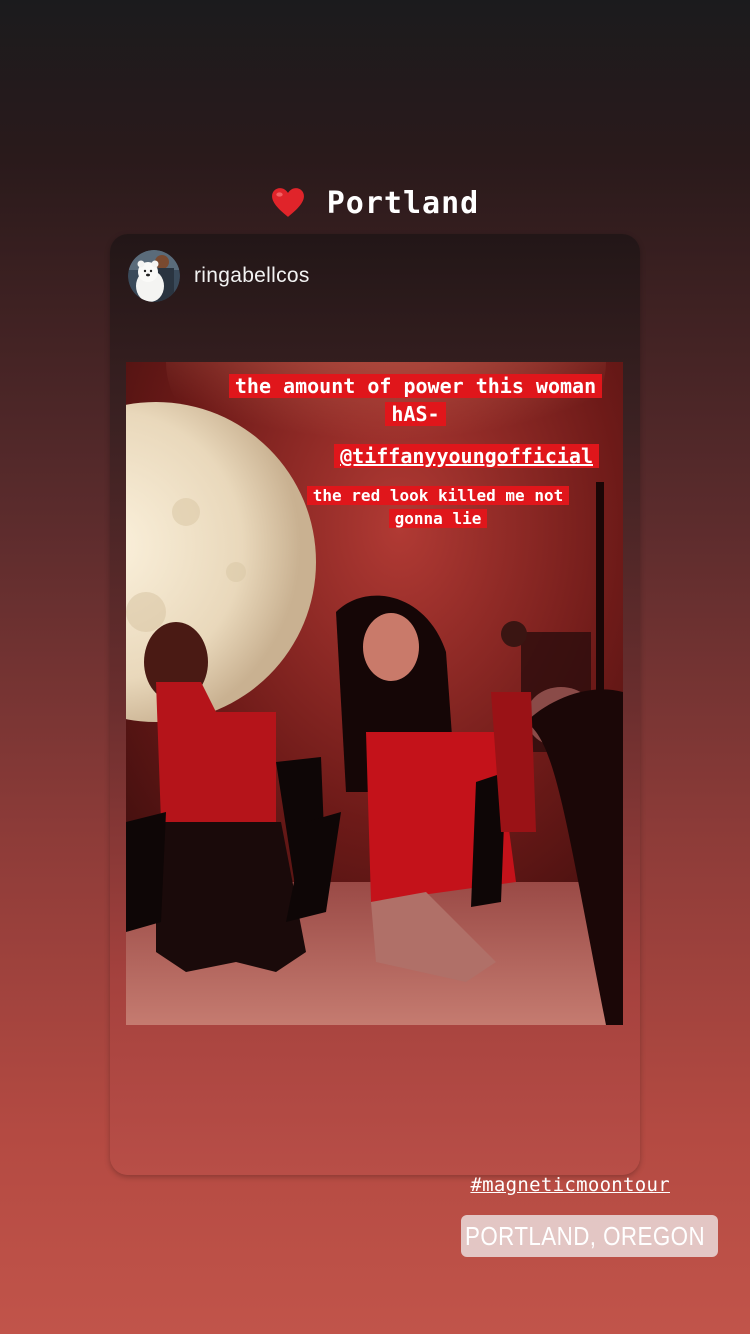 The width and height of the screenshot is (750, 1334). I want to click on post-username: ringabellcos, so click(252, 276).